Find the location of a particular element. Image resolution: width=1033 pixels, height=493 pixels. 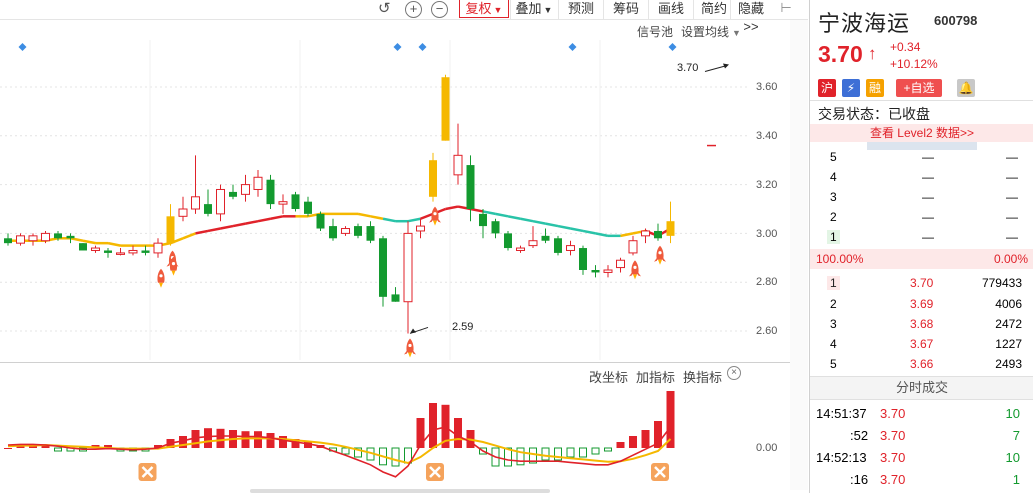

cross-signal-icon is located at coordinates (147, 472).